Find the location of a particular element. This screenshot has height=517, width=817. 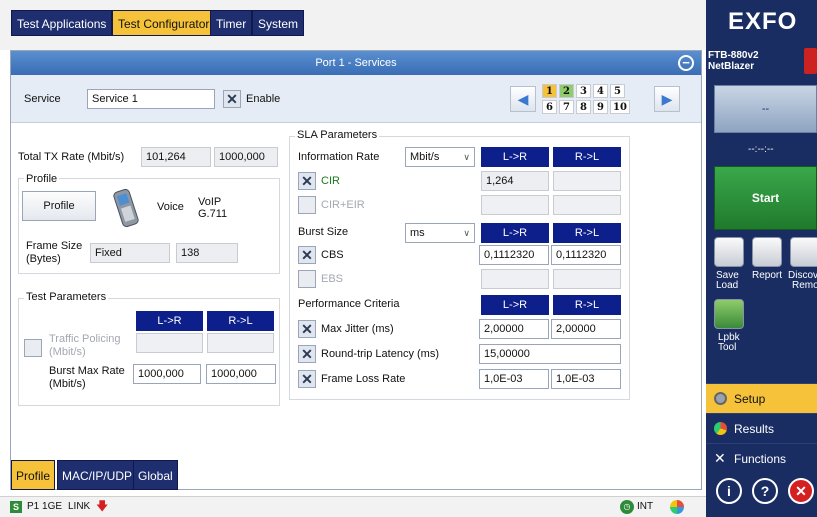

phone-icon is located at coordinates (128, 209).